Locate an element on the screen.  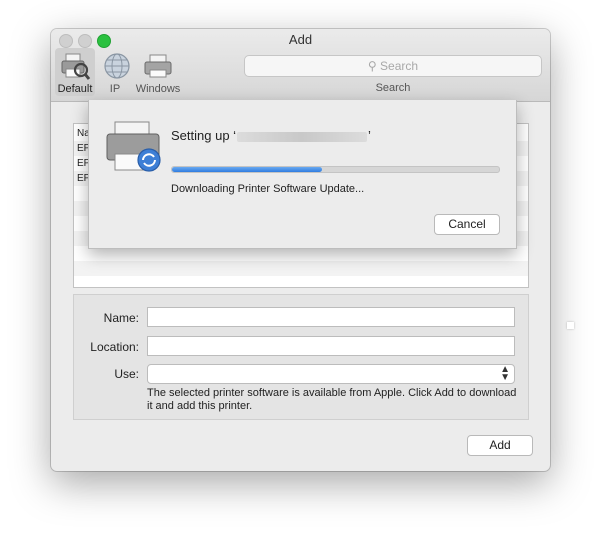
globe-icon is located at coordinates (117, 66).